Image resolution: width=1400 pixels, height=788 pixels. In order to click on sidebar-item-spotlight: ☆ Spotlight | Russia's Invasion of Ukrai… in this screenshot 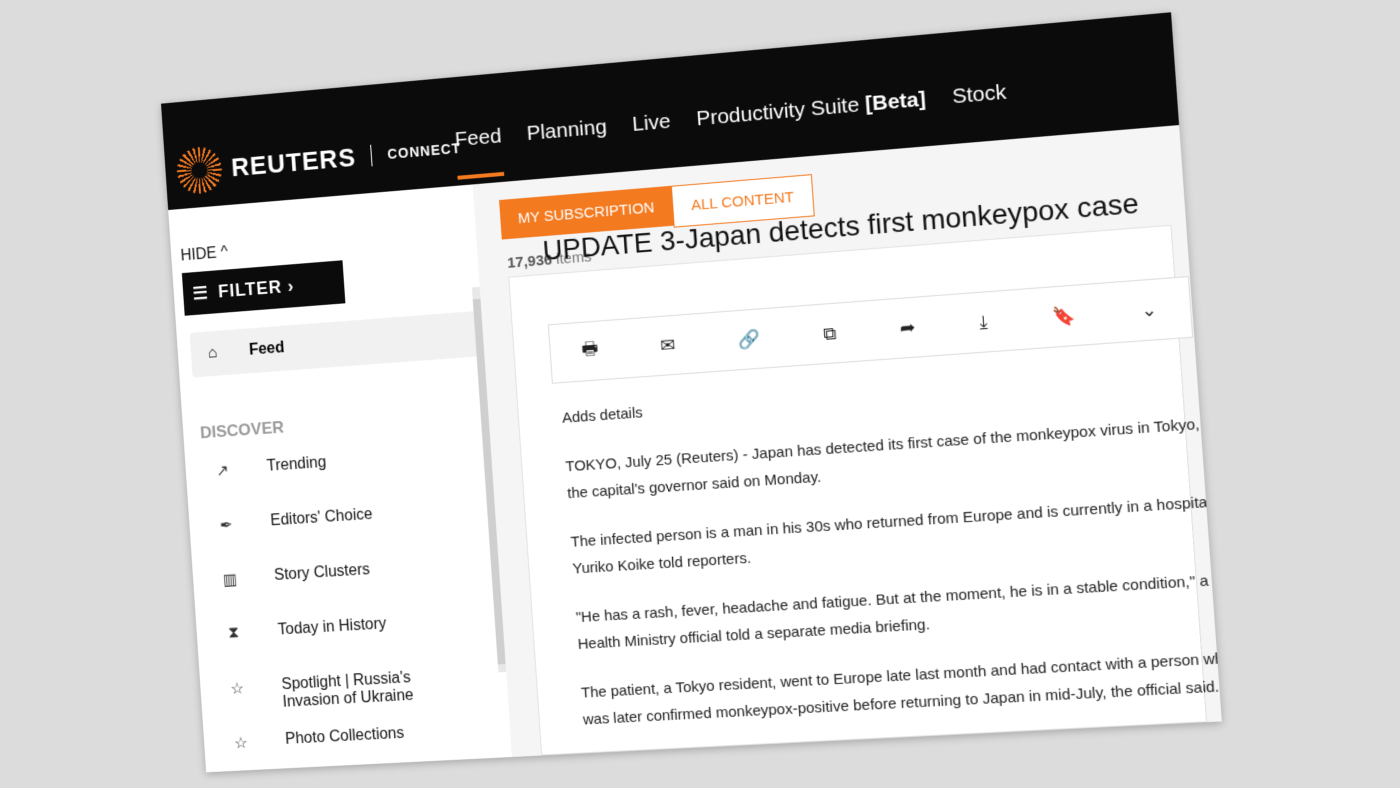, I will do `click(328, 701)`.